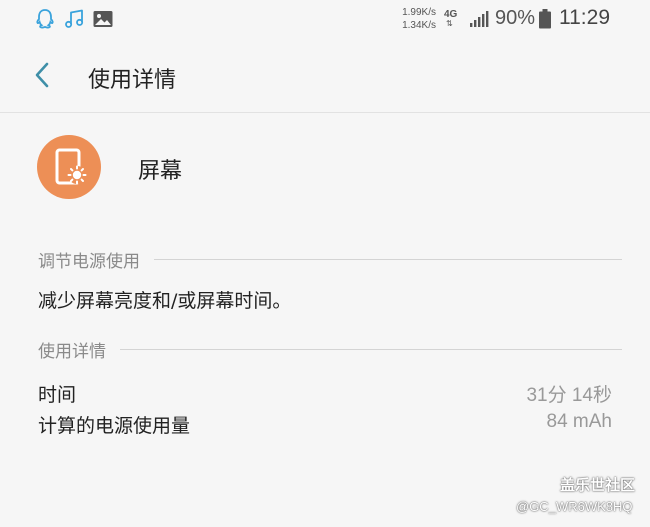  What do you see at coordinates (479, 21) in the screenshot?
I see `signal-strength-icon` at bounding box center [479, 21].